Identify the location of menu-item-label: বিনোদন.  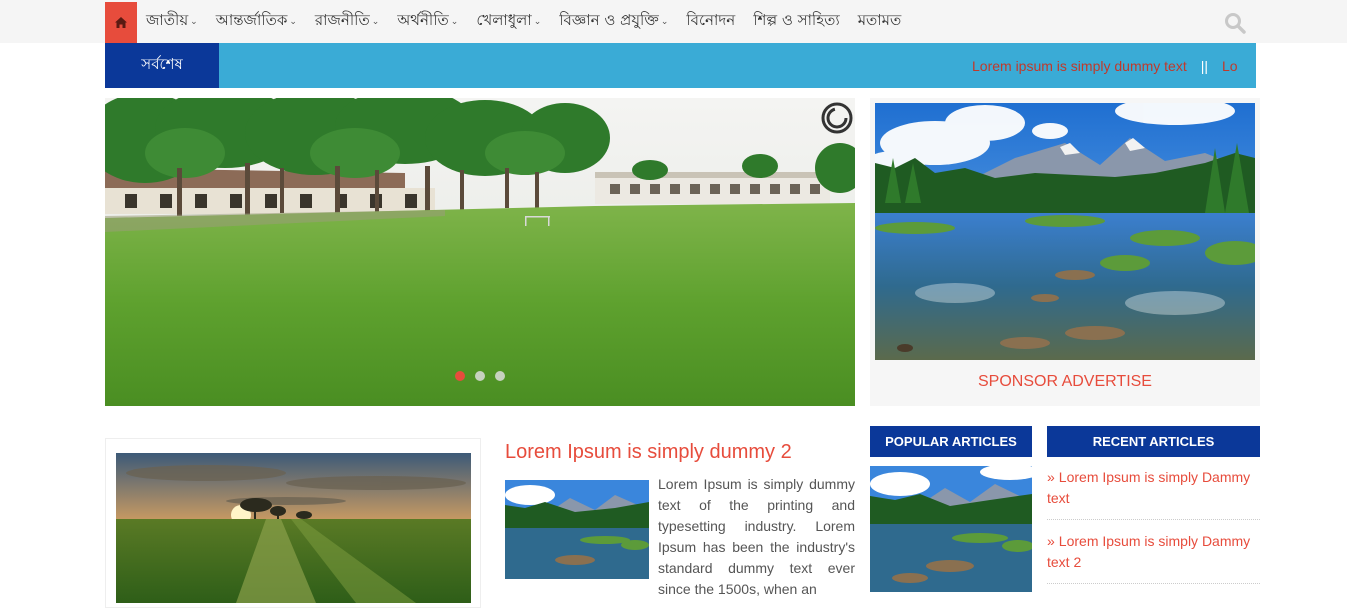
(711, 20).